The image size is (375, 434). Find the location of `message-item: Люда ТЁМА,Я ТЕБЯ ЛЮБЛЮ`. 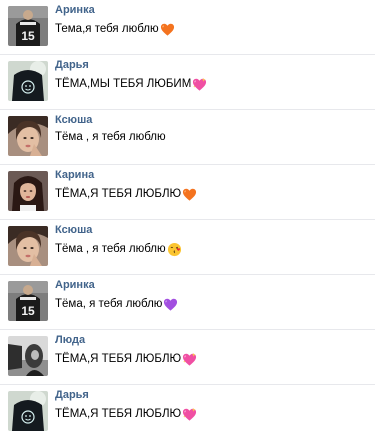

message-item: Люда ТЁМА,Я ТЕБЯ ЛЮБЛЮ is located at coordinates (187, 357).